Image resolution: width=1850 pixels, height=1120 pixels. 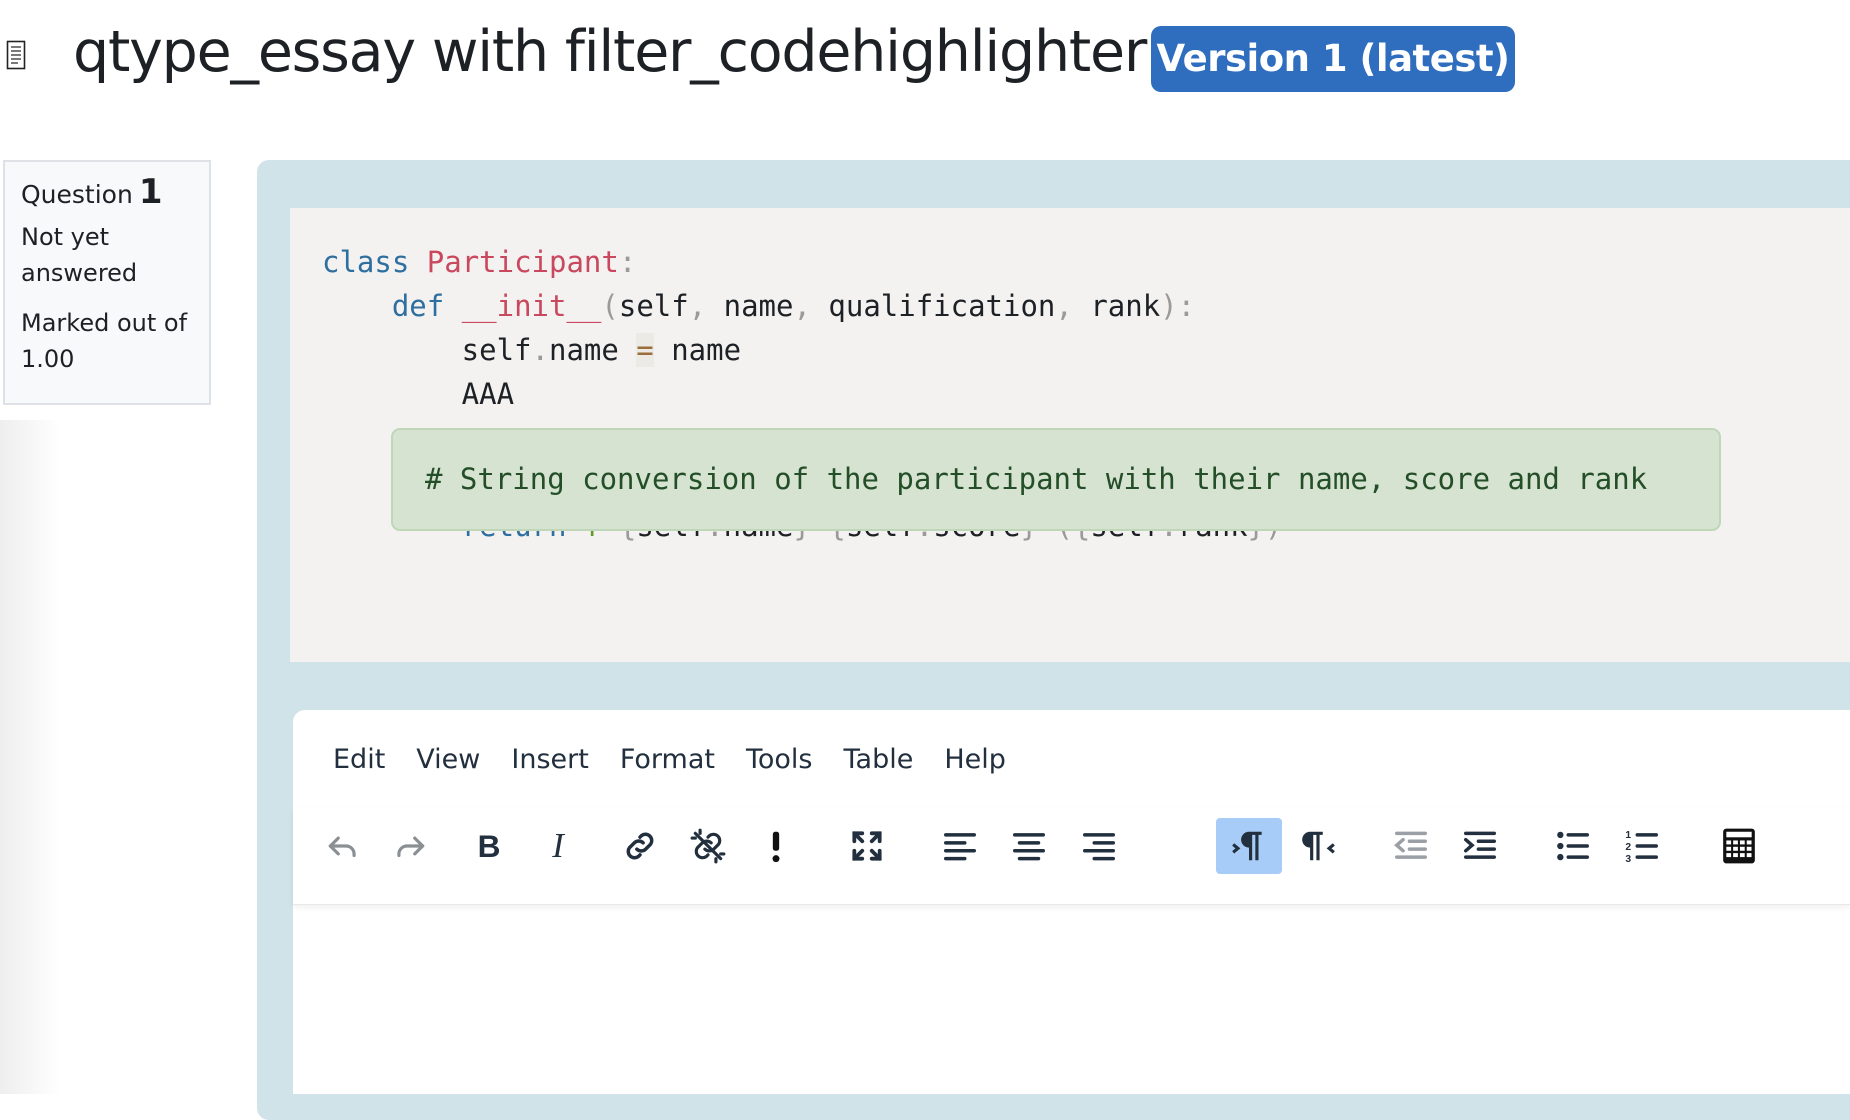 I want to click on align-center-icon, so click(x=1029, y=847).